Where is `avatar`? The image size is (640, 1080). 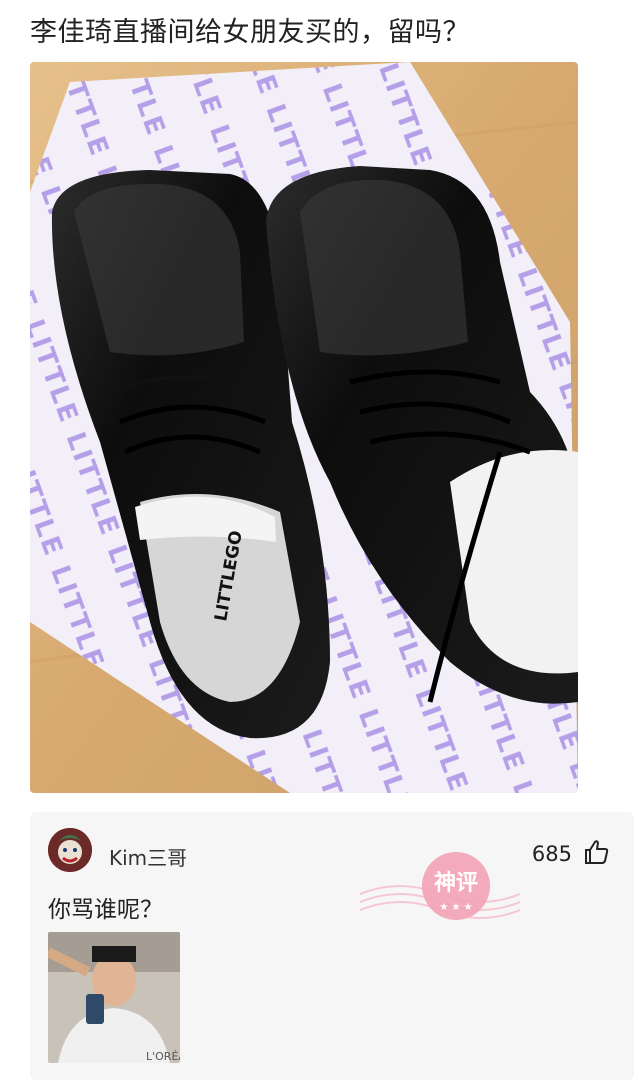 avatar is located at coordinates (70, 850).